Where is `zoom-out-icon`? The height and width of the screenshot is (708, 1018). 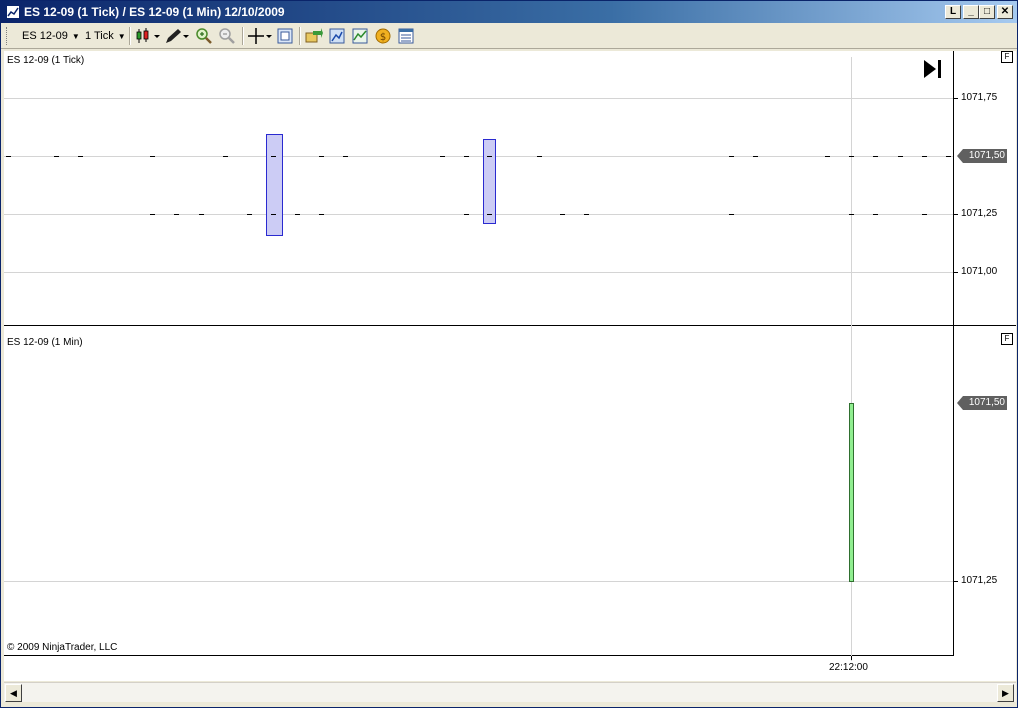
zoom-out-icon is located at coordinates (227, 36).